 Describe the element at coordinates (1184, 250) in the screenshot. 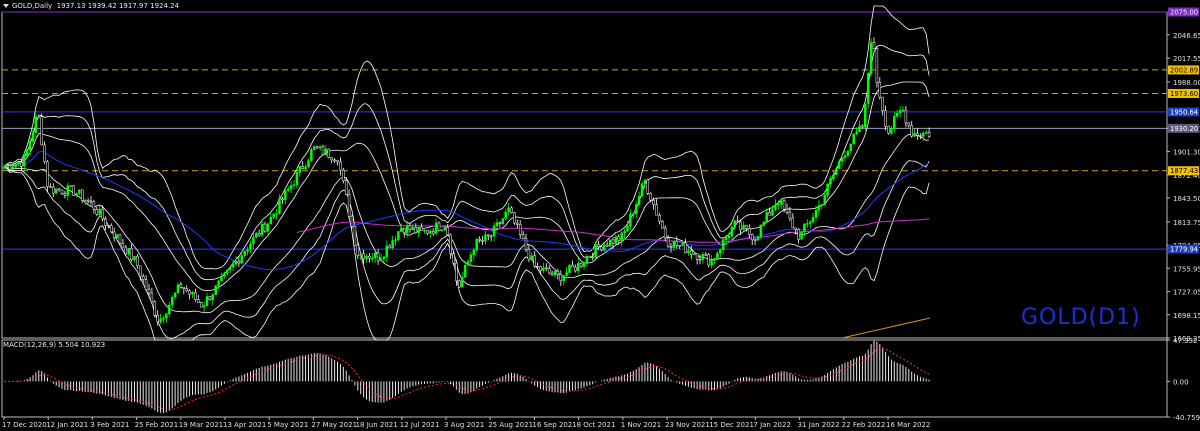

I see `price-level-label: 1779.94` at that location.